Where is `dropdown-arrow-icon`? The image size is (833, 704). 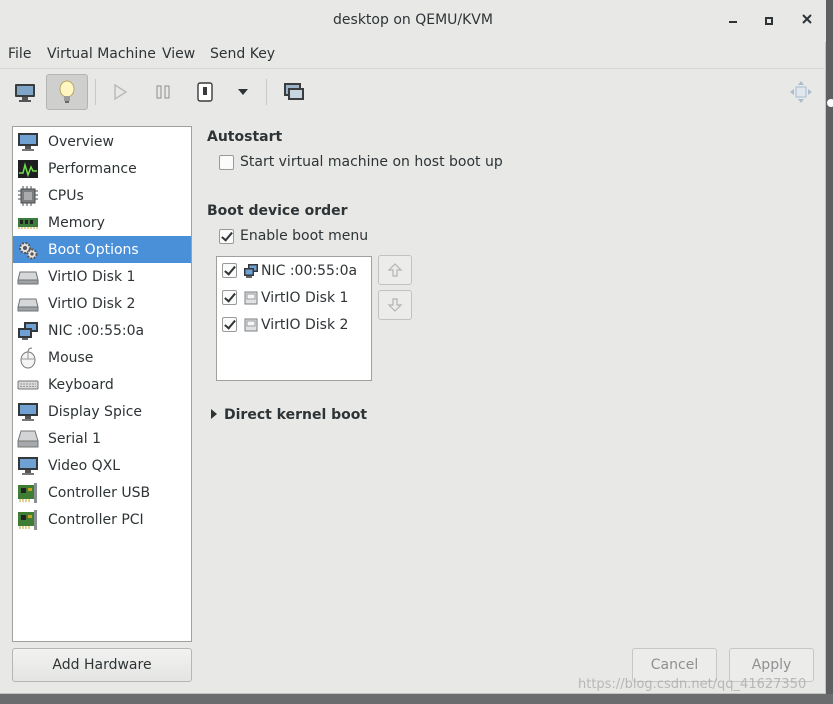
dropdown-arrow-icon is located at coordinates (243, 92).